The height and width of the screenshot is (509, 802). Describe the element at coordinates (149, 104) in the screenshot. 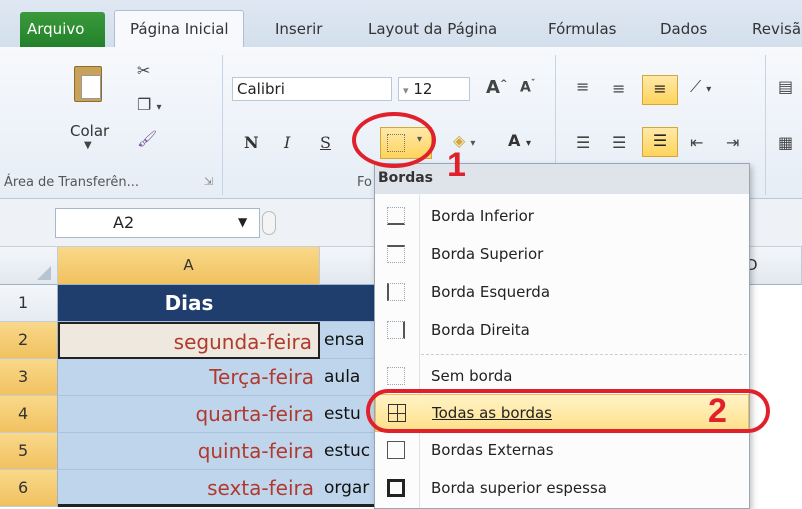

I see `copy-icon: ❐ ▾` at that location.